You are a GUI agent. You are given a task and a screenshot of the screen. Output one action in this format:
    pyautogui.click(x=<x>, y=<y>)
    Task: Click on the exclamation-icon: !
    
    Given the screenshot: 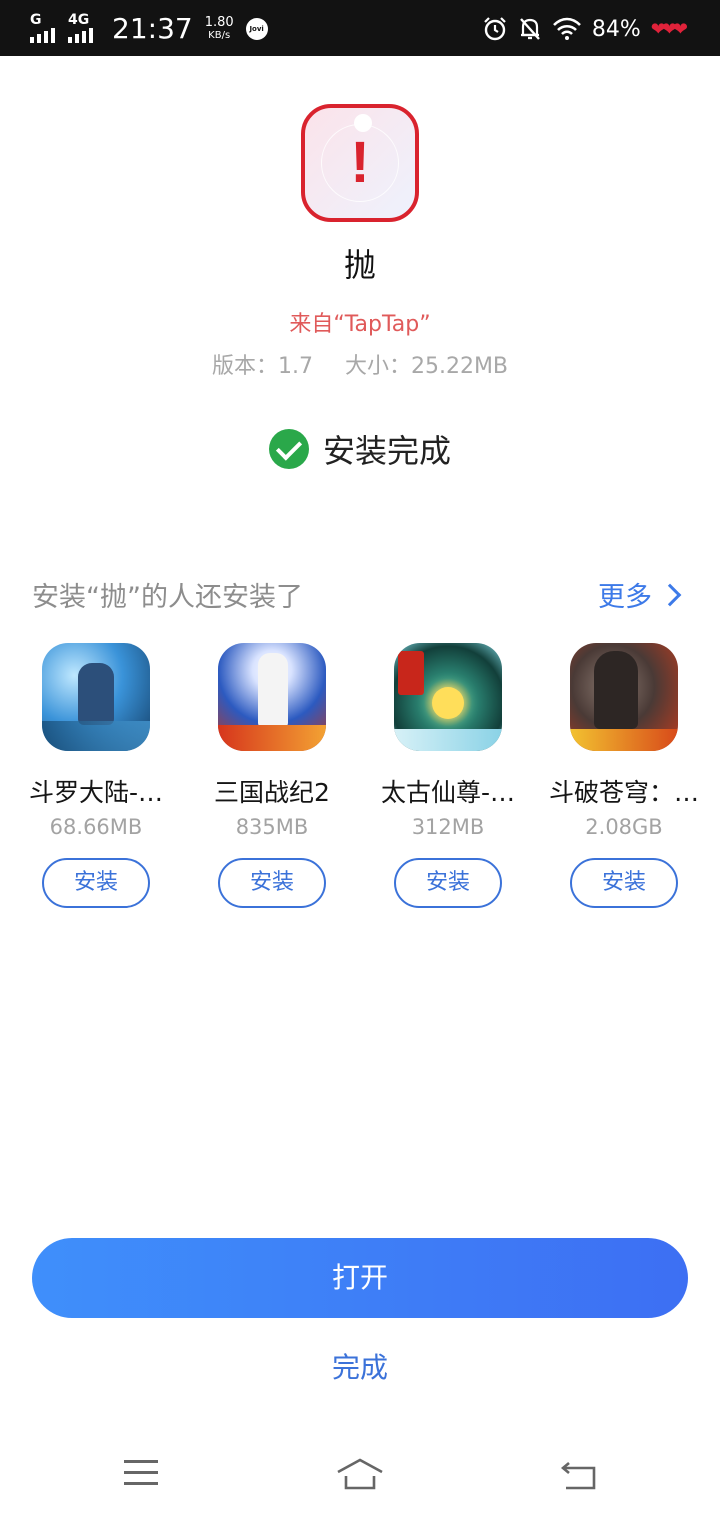 What is the action you would take?
    pyautogui.click(x=360, y=162)
    